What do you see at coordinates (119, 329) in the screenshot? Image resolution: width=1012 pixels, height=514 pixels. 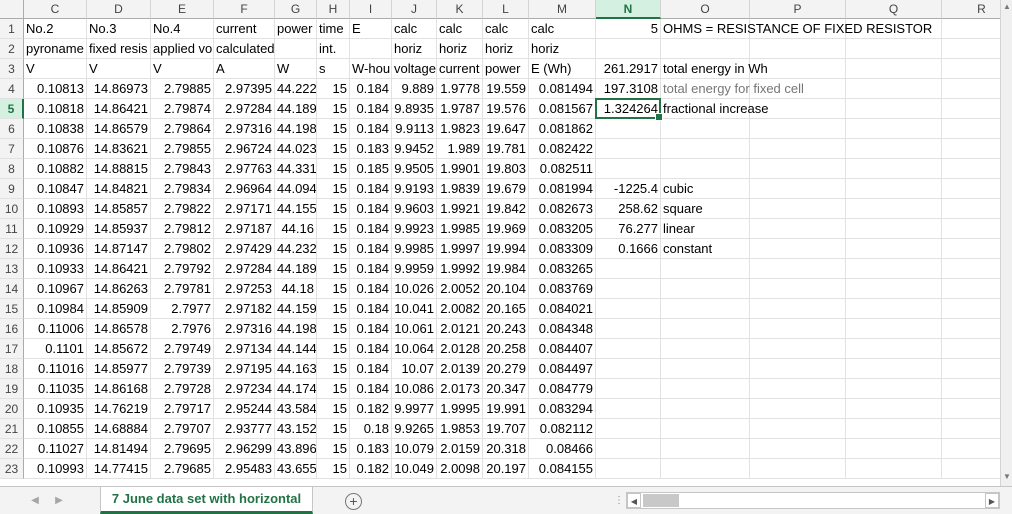 I see `cell-D16: 14.86578` at bounding box center [119, 329].